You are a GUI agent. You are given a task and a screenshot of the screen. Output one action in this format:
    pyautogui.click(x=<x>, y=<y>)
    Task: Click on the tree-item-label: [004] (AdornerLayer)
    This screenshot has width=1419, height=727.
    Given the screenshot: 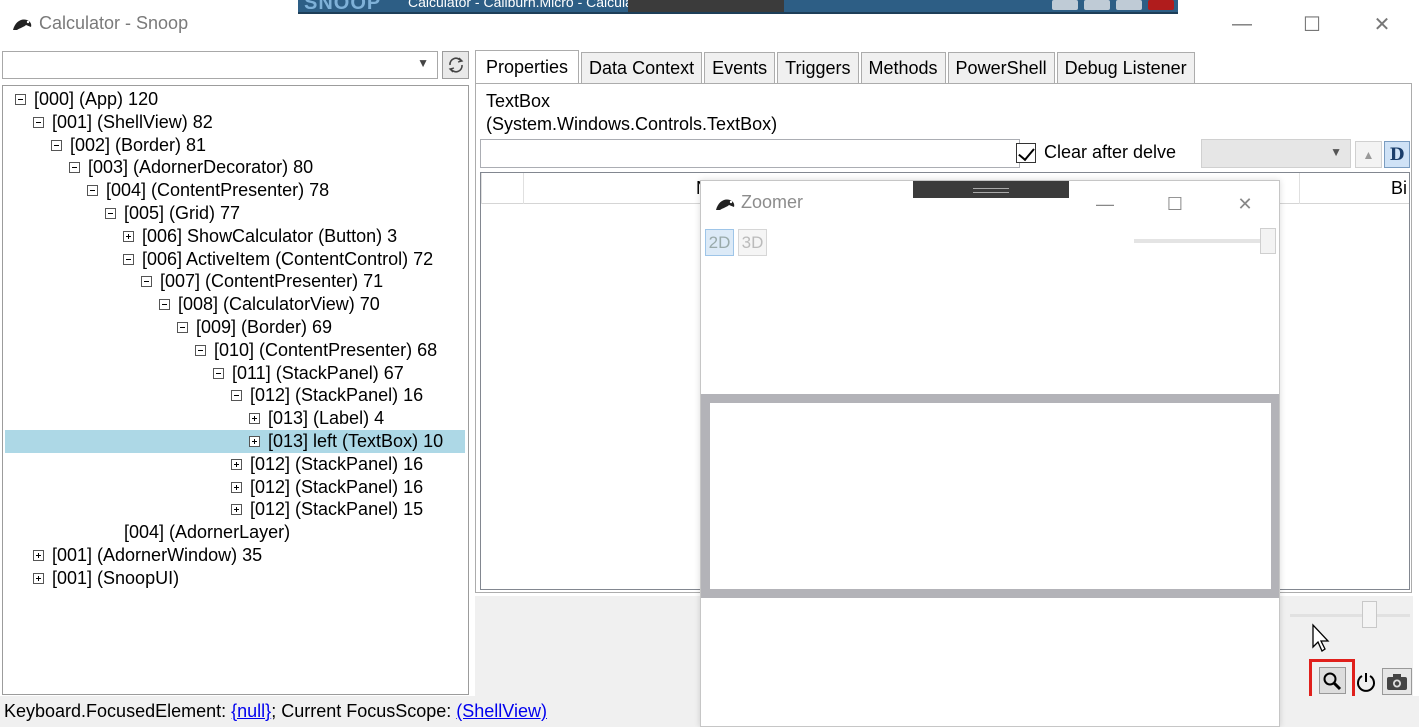 What is the action you would take?
    pyautogui.click(x=207, y=532)
    